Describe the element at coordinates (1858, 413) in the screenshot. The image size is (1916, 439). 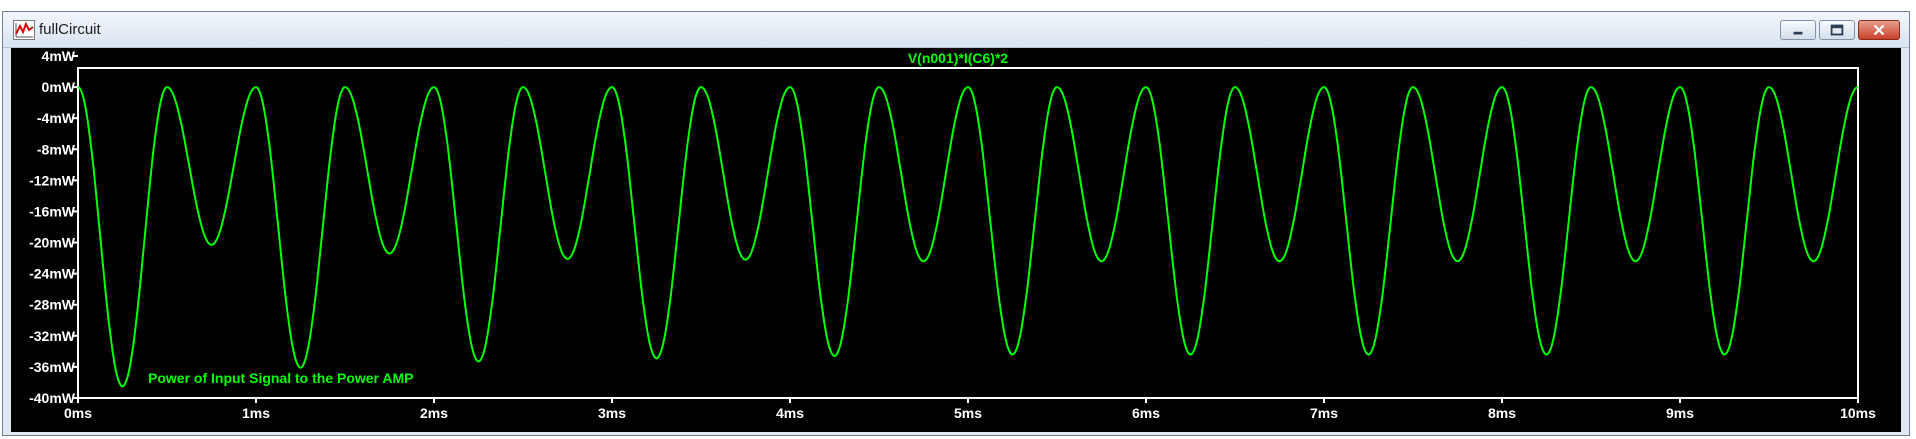
I see `x-tick-label: 10ms` at that location.